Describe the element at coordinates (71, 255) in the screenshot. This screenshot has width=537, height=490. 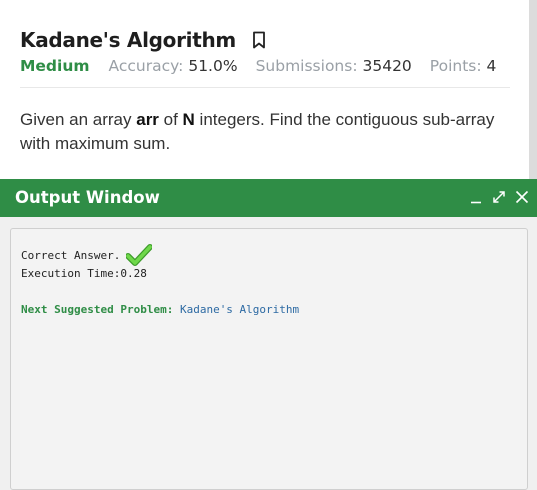
I see `correct-answer-text: Correct Answer.` at that location.